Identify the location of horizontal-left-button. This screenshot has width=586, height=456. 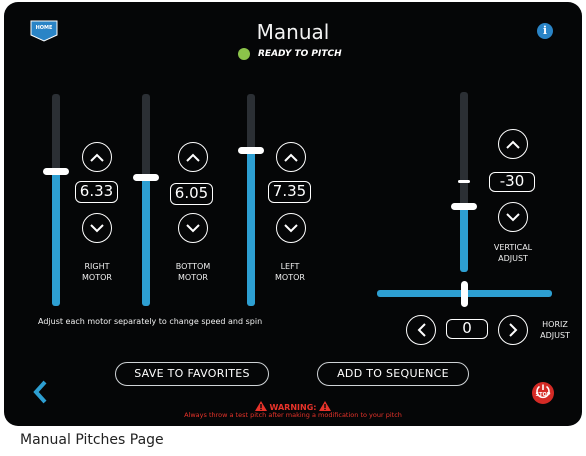
(421, 330).